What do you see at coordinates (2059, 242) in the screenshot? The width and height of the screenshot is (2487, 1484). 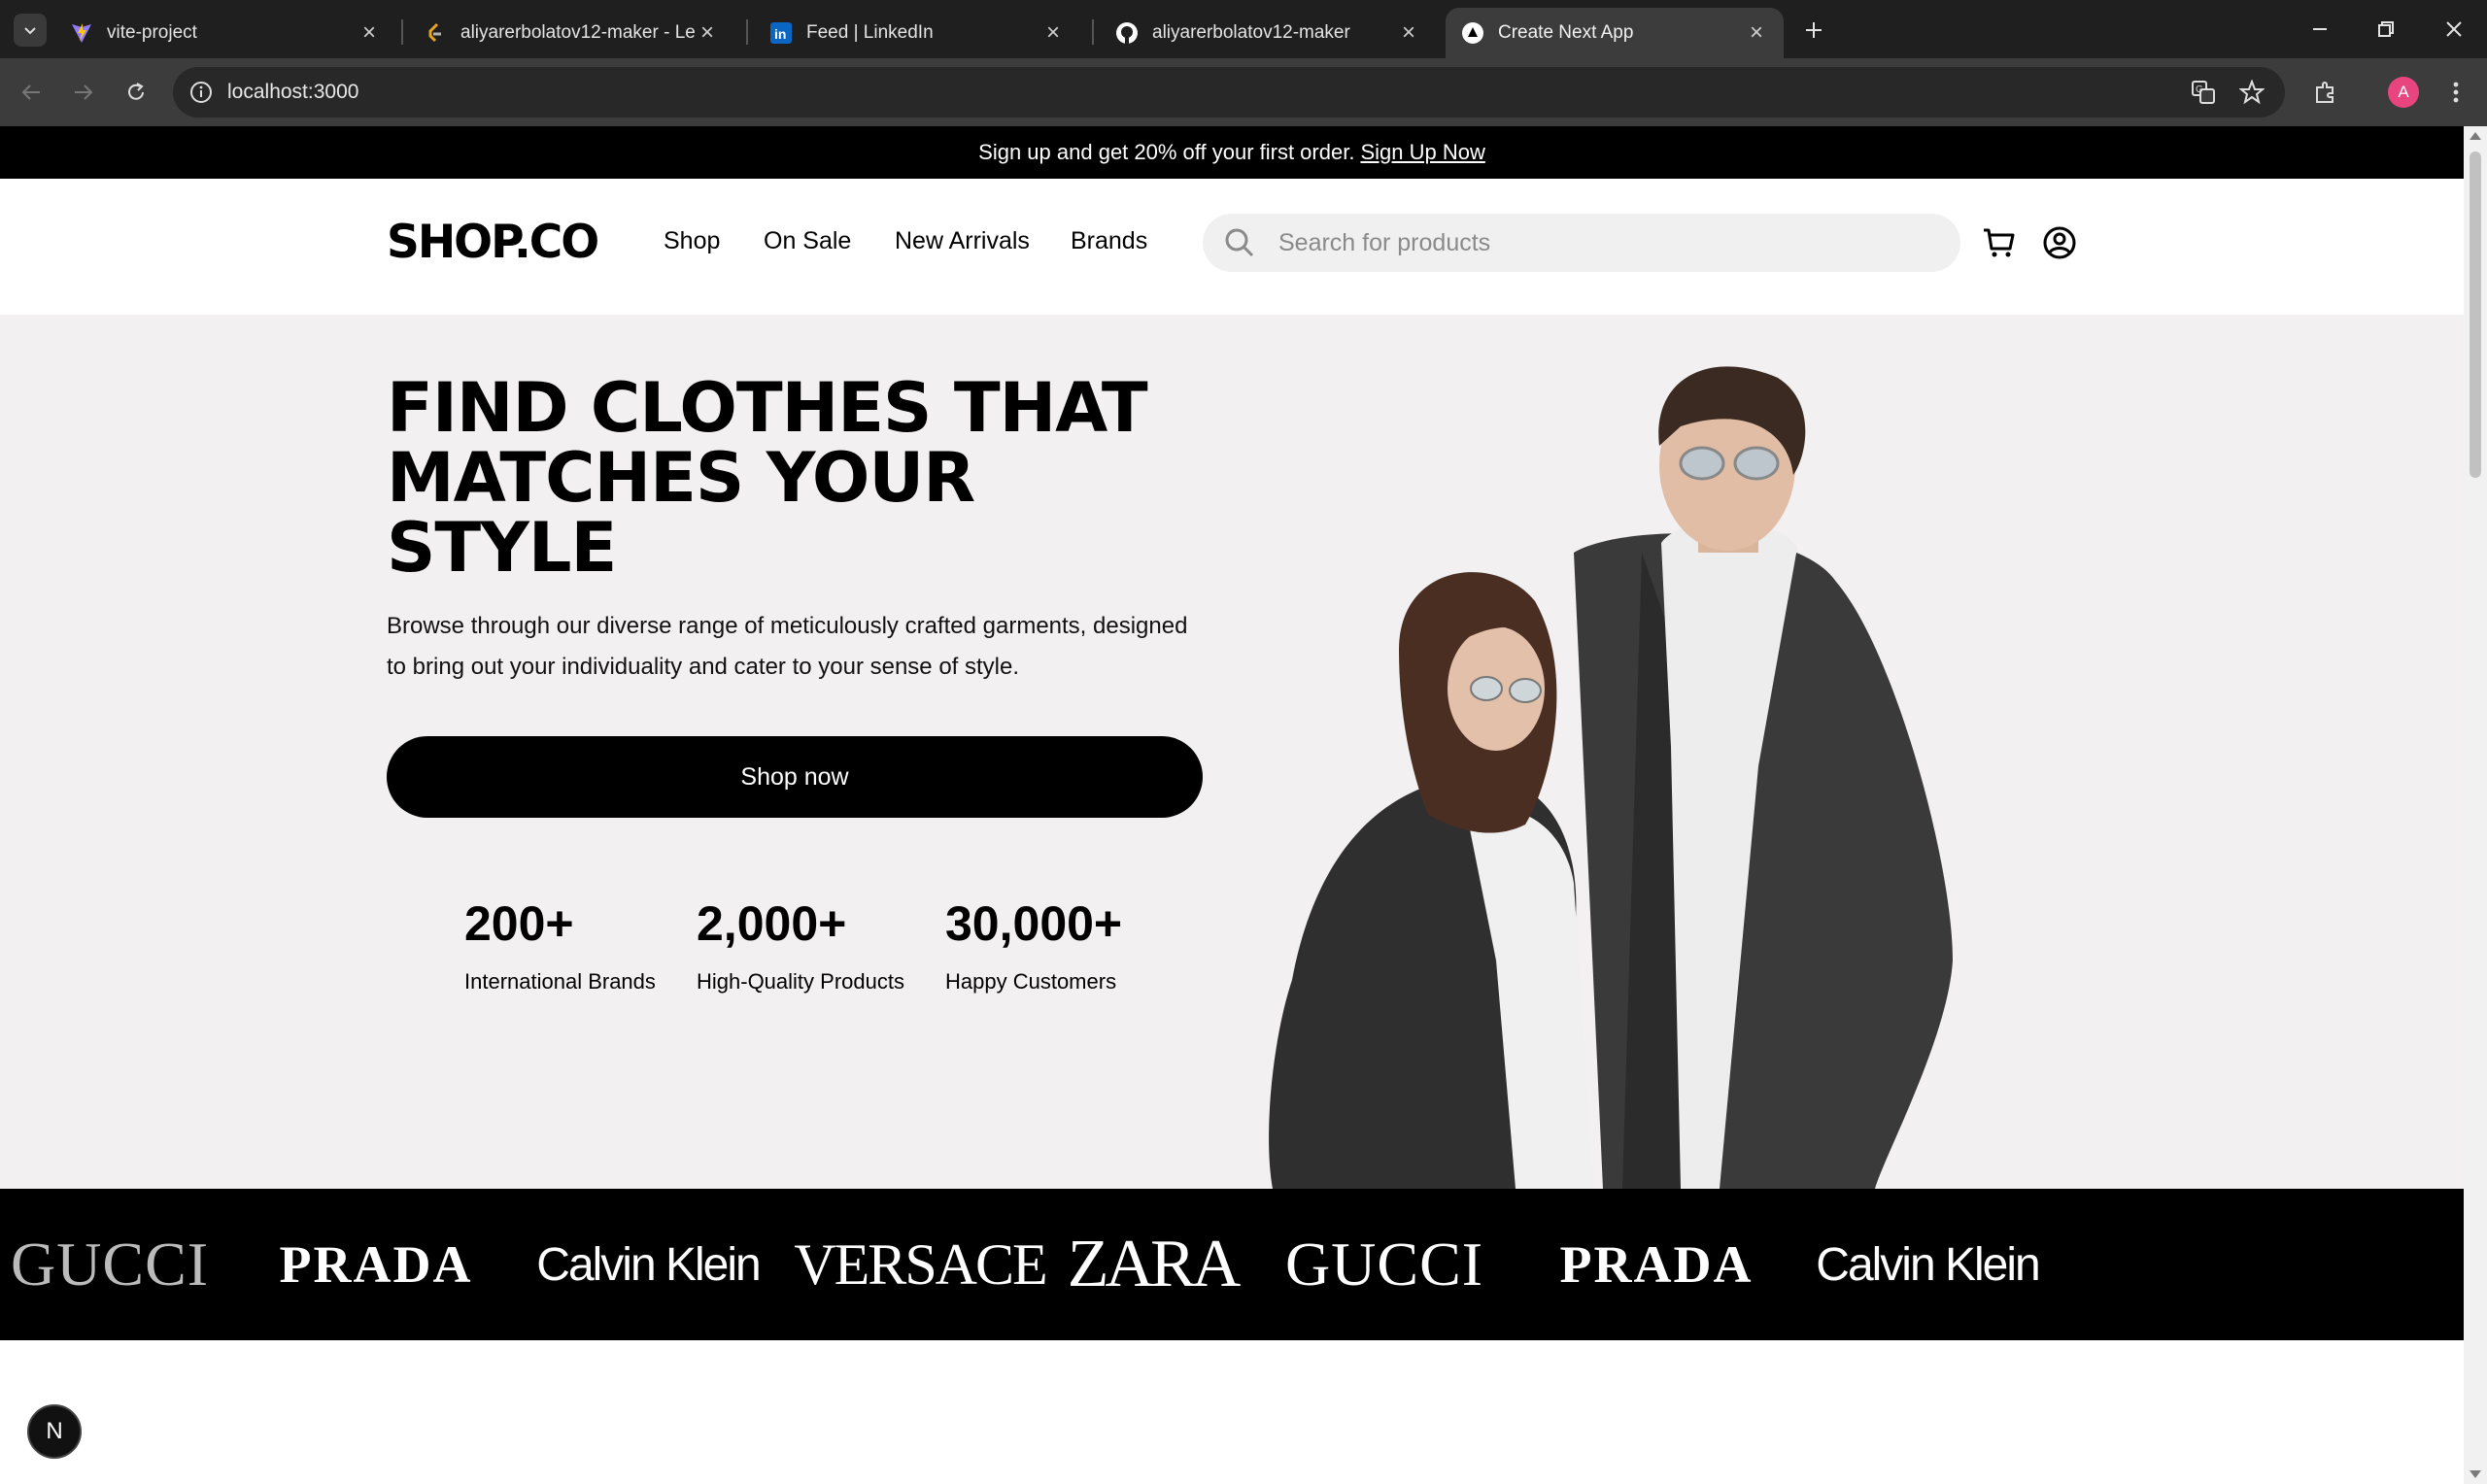 I see `account-icon` at bounding box center [2059, 242].